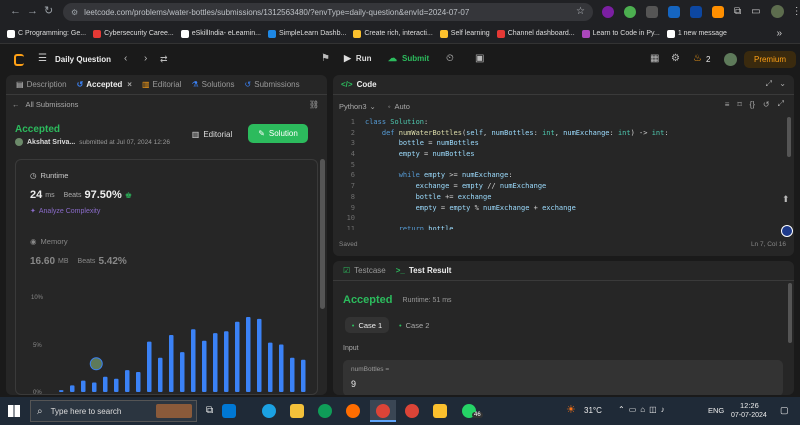 This screenshot has height=425, width=800. What do you see at coordinates (440, 411) in the screenshot?
I see `sticky-notes-icon` at bounding box center [440, 411].